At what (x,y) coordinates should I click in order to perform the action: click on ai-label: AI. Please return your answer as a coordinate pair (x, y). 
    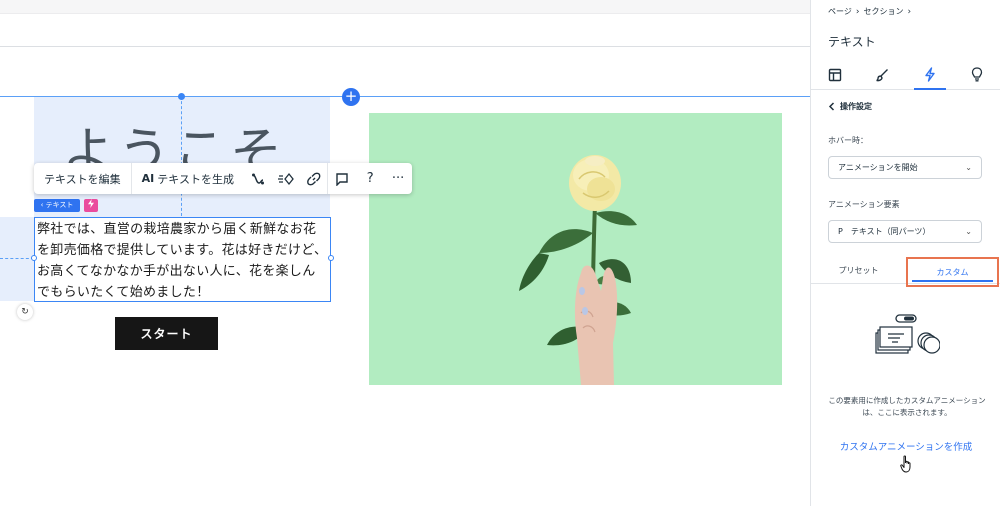
    Looking at the image, I should click on (148, 178).